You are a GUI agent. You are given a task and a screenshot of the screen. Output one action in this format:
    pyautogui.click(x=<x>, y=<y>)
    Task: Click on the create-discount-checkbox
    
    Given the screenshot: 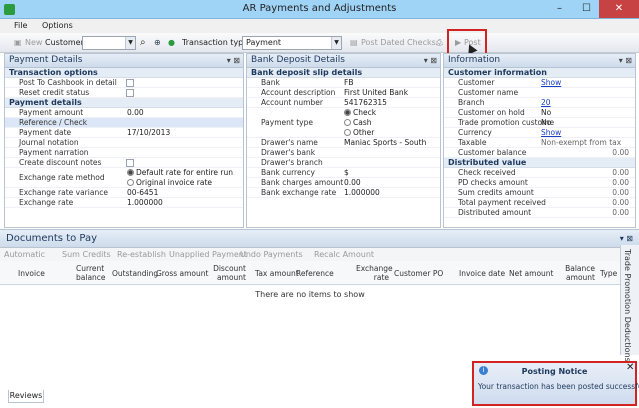 What is the action you would take?
    pyautogui.click(x=130, y=163)
    